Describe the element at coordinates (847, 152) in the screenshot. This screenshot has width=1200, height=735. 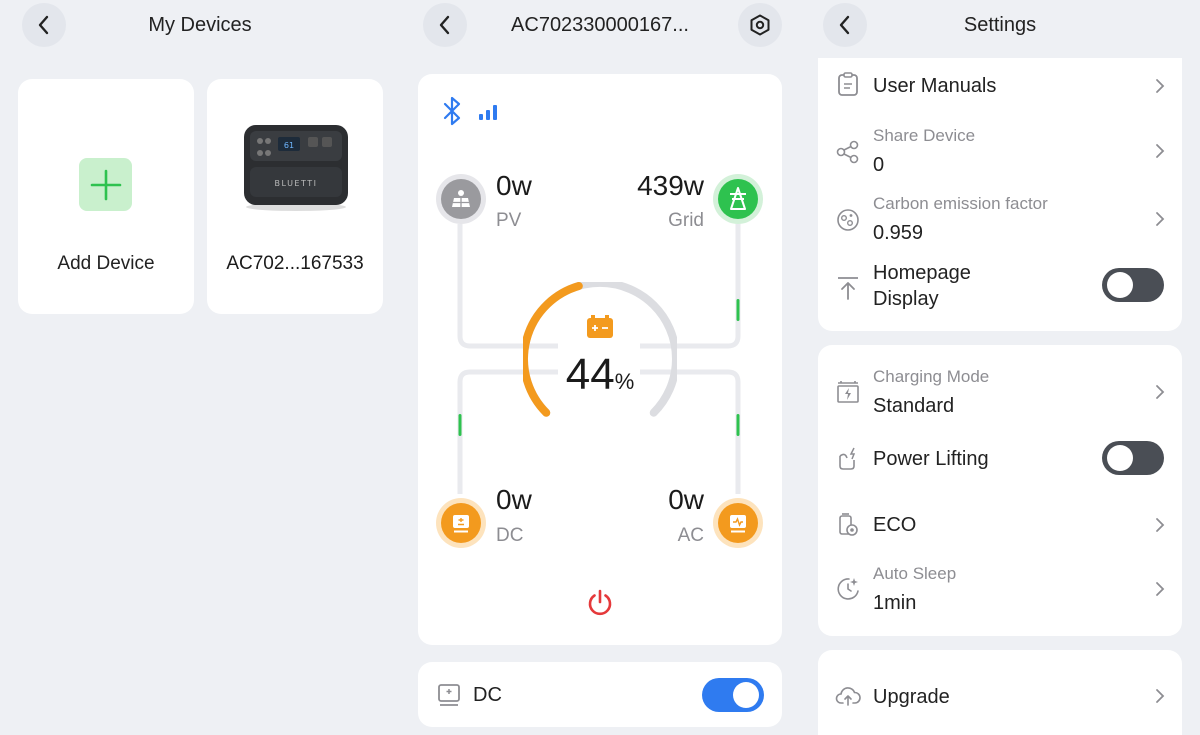
I see `share-icon` at that location.